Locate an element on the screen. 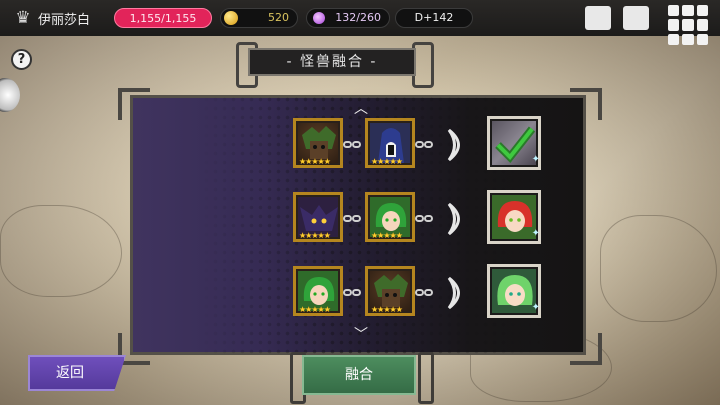  book-icon is located at coordinates (636, 18).